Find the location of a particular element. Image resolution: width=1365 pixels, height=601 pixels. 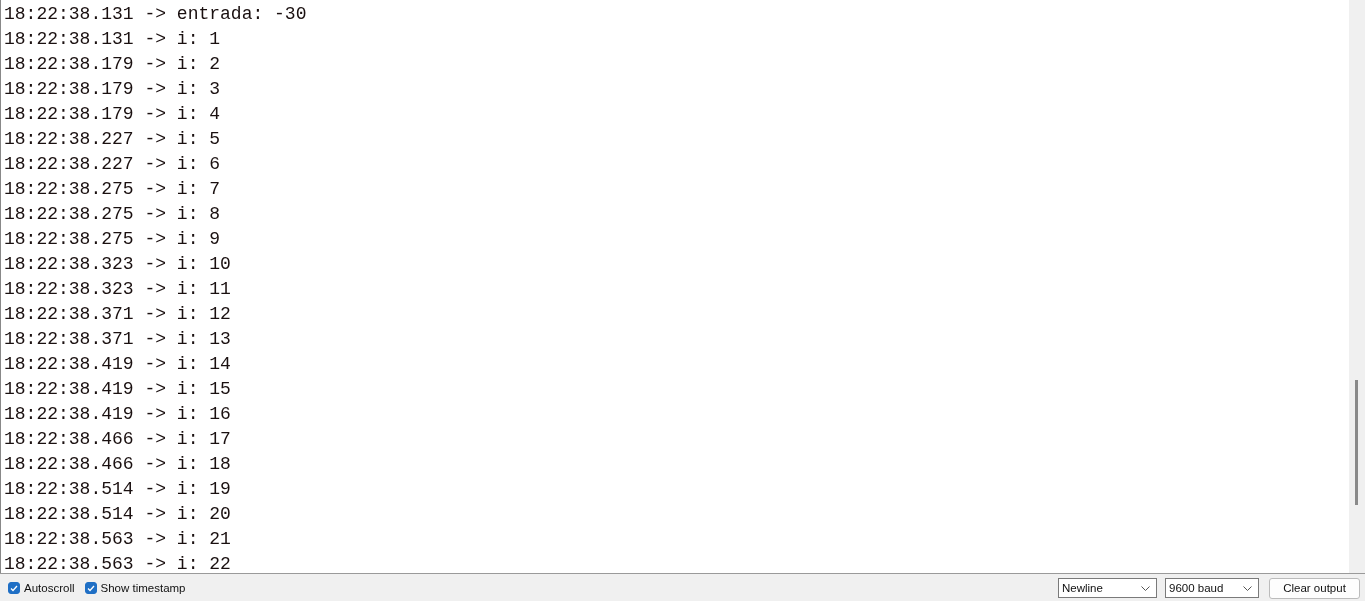

line-ending-dropdown: Newline is located at coordinates (1107, 588).